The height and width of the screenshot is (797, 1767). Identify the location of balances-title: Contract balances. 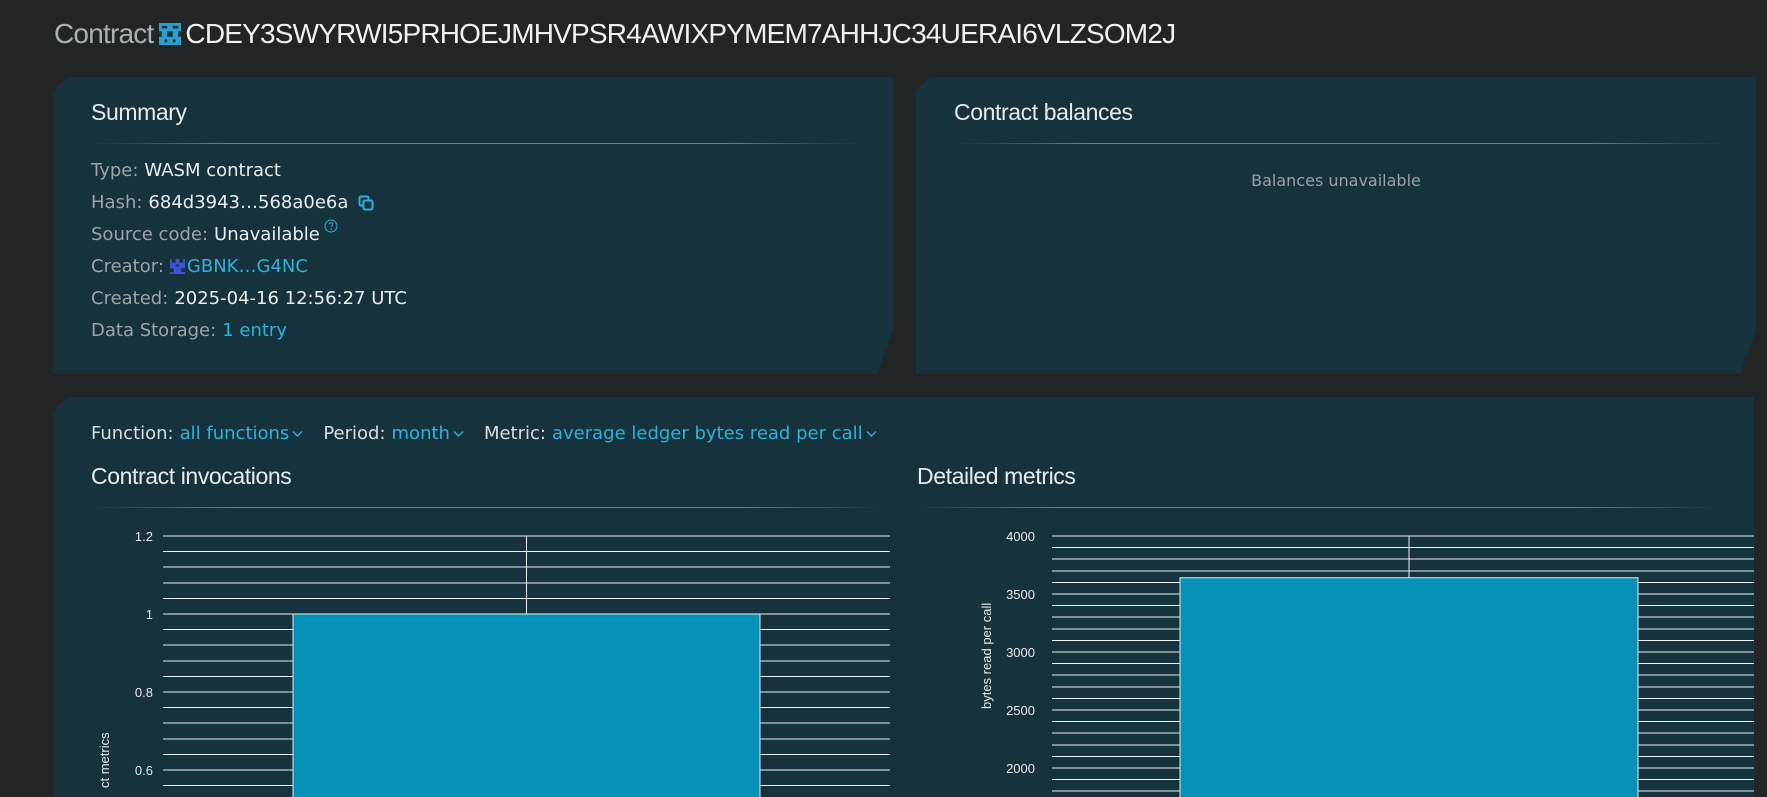
(1043, 112).